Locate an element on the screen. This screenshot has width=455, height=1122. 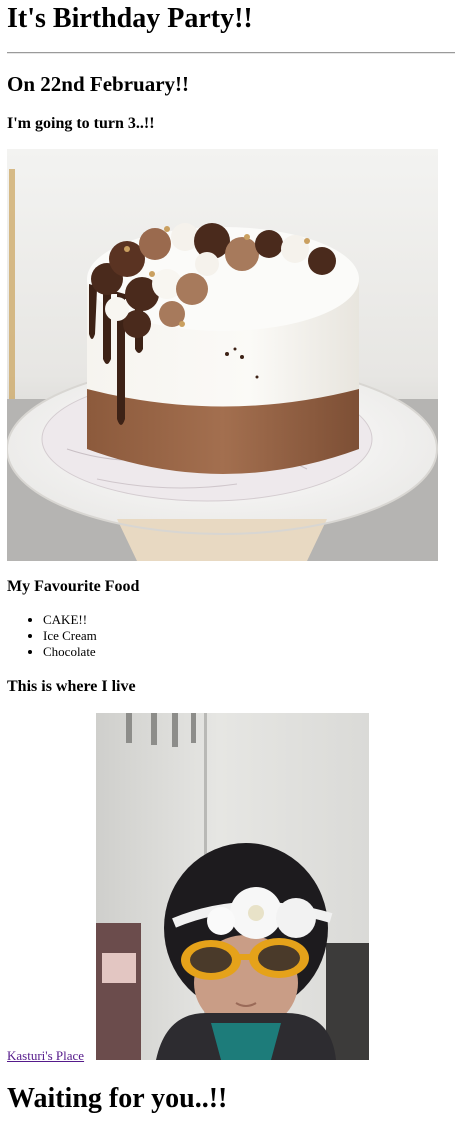
food-heading: My Favourite Food is located at coordinates (73, 586).